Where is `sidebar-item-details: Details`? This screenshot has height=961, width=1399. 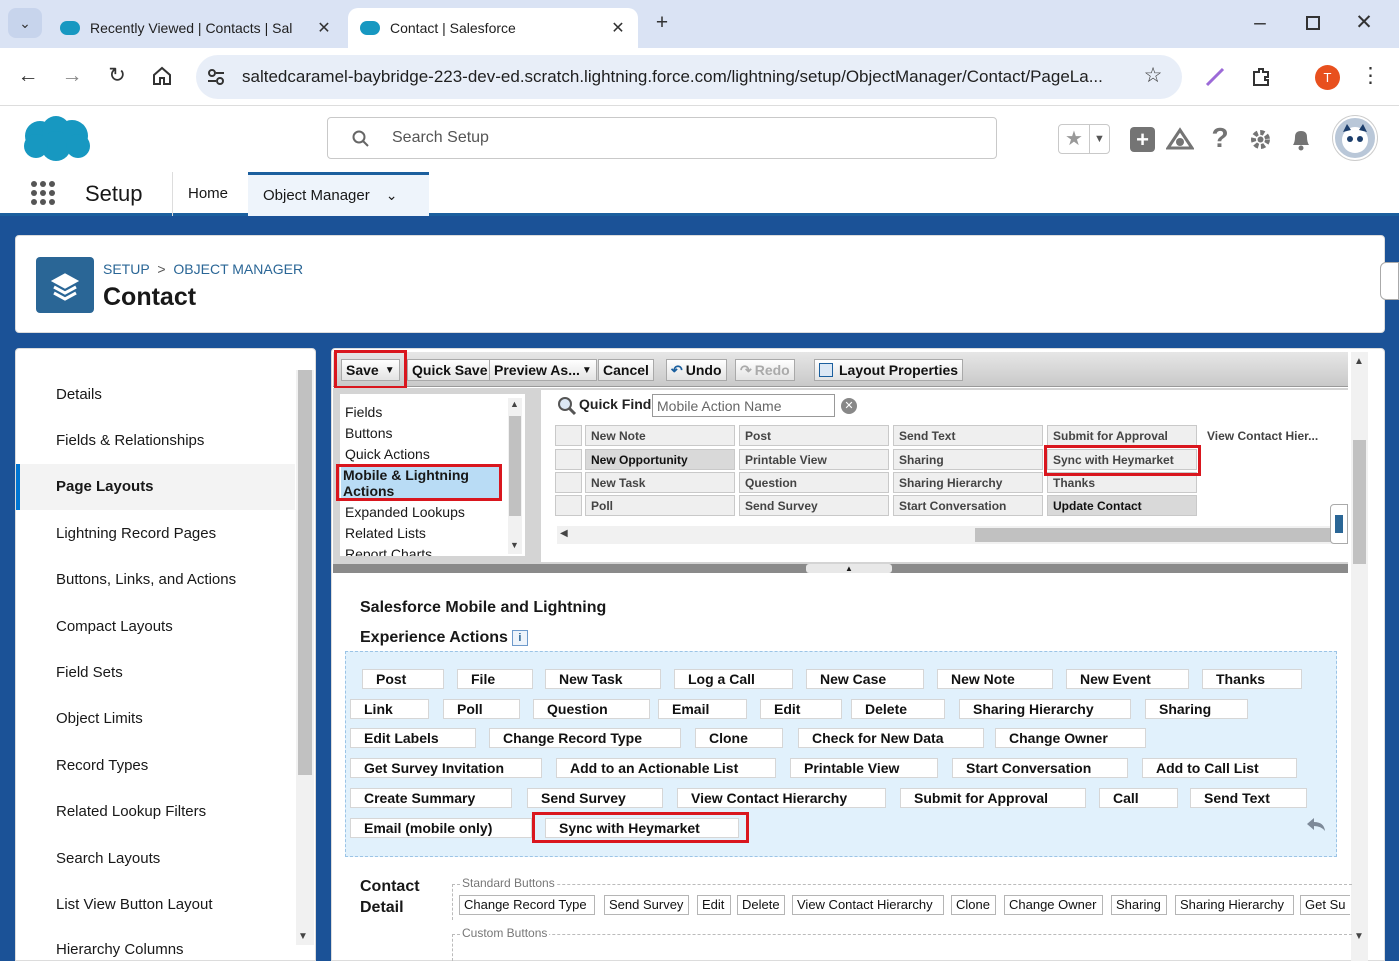 sidebar-item-details: Details is located at coordinates (155, 394).